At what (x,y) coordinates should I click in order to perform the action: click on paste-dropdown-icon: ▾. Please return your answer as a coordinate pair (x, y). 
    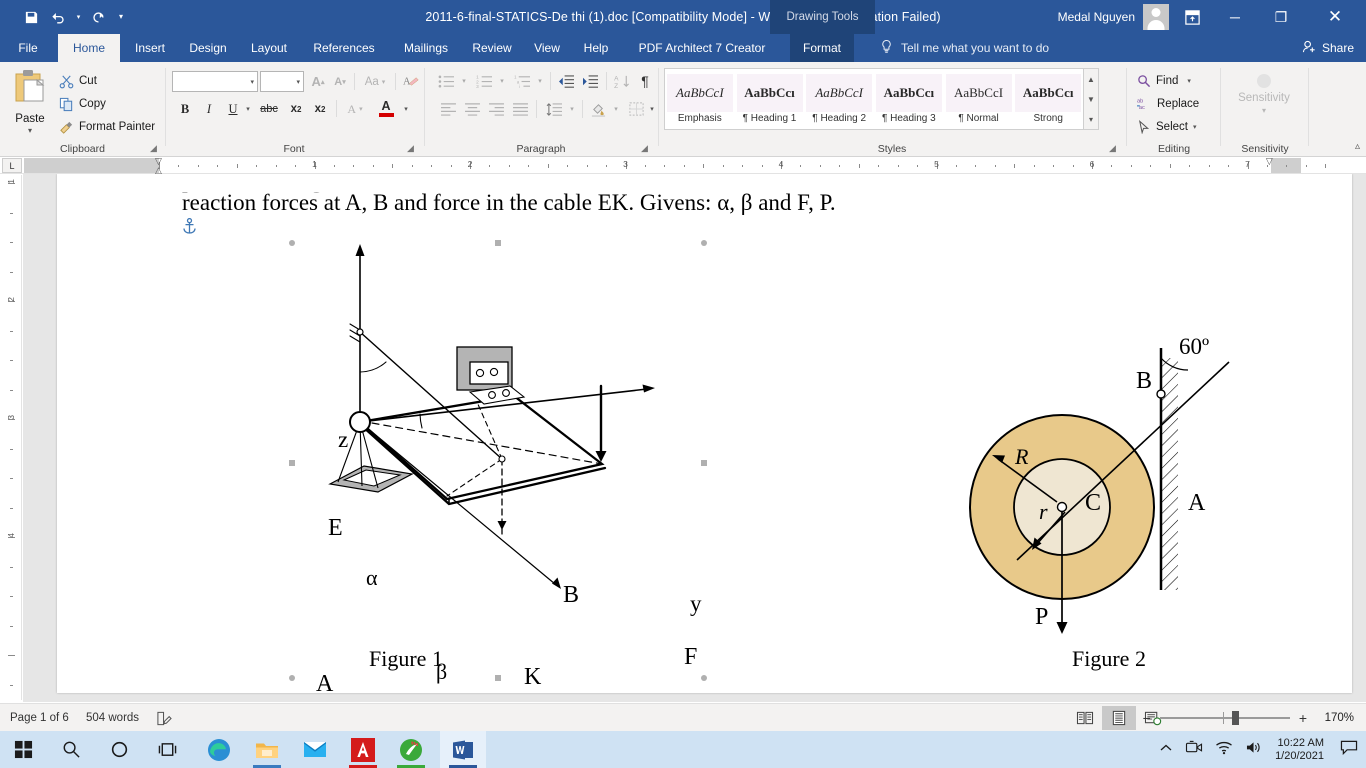
    Looking at the image, I should click on (30, 130).